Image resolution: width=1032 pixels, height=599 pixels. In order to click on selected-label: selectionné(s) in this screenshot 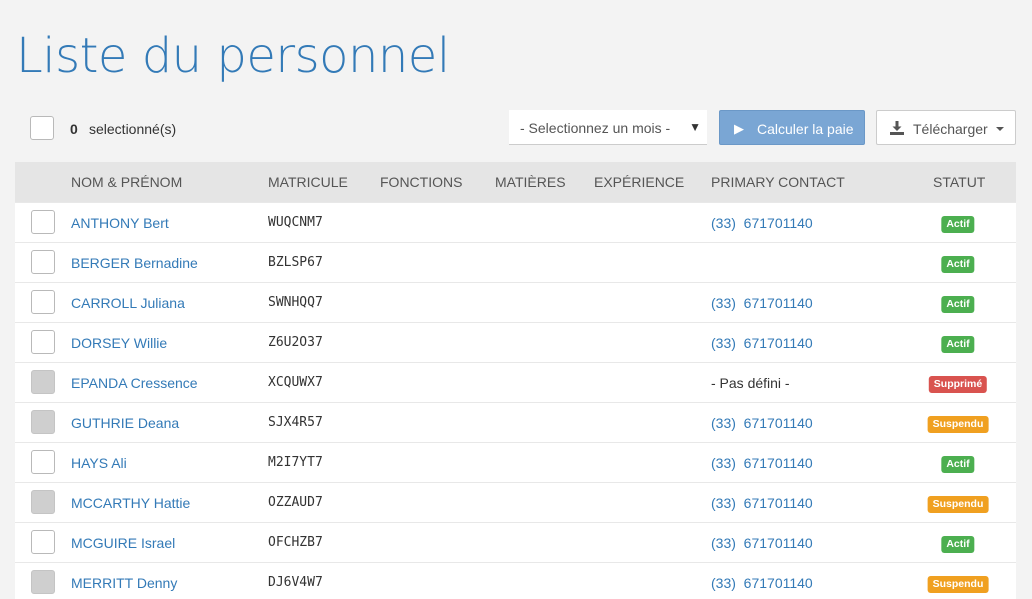, I will do `click(133, 129)`.